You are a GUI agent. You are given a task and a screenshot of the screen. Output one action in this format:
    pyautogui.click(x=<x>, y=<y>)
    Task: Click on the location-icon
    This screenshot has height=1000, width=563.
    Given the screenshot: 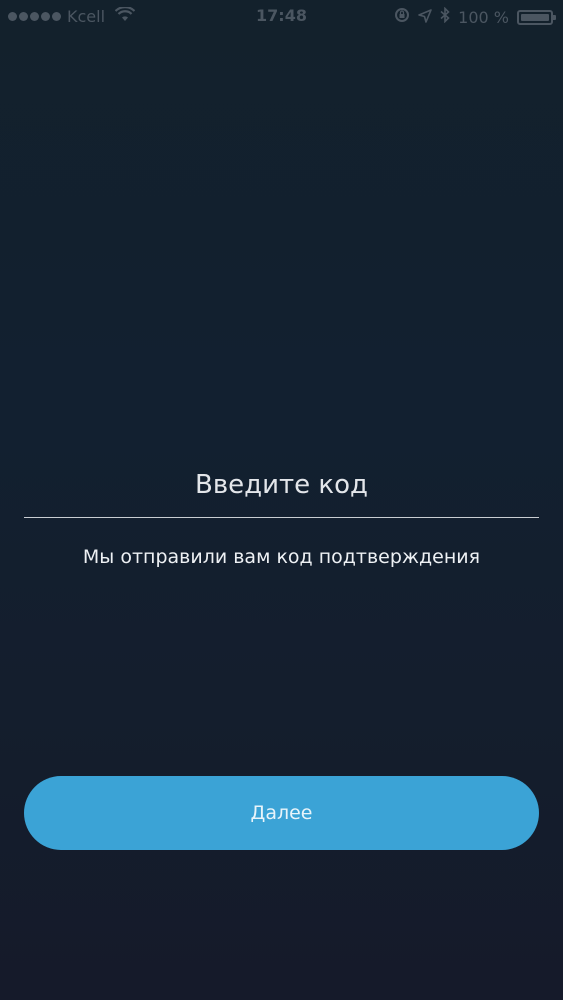 What is the action you would take?
    pyautogui.click(x=425, y=17)
    